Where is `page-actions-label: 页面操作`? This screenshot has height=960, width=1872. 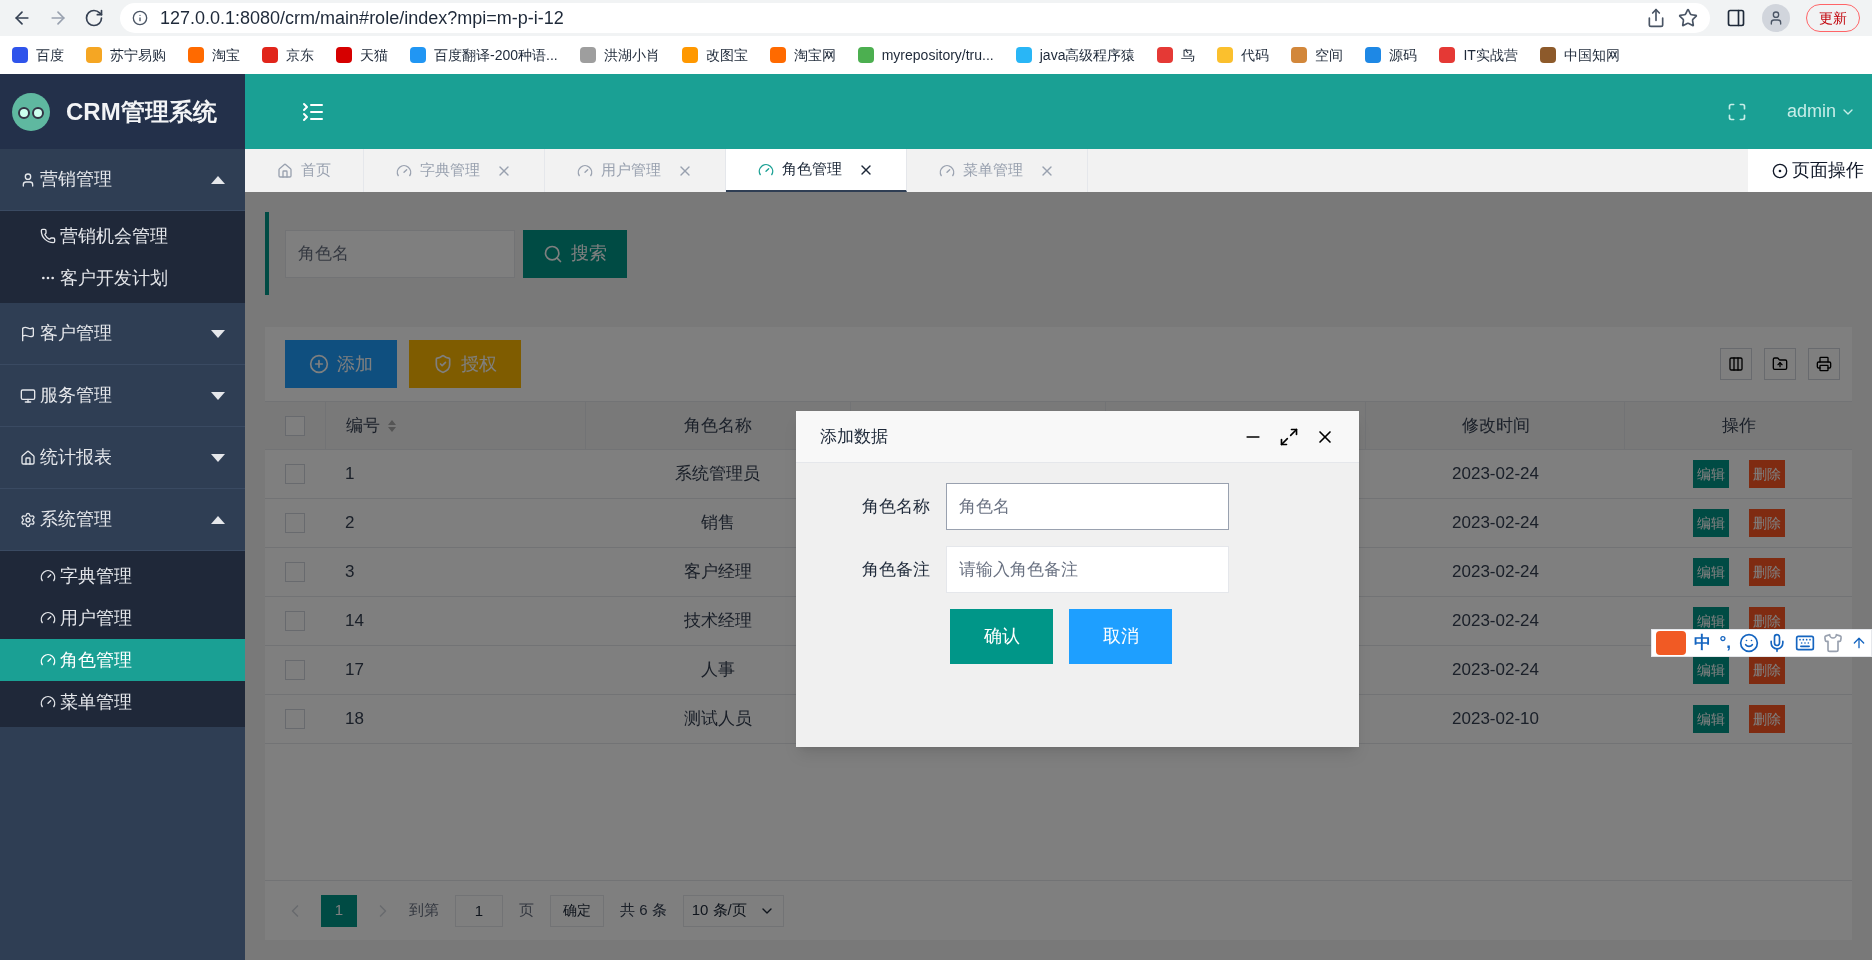 page-actions-label: 页面操作 is located at coordinates (1828, 170).